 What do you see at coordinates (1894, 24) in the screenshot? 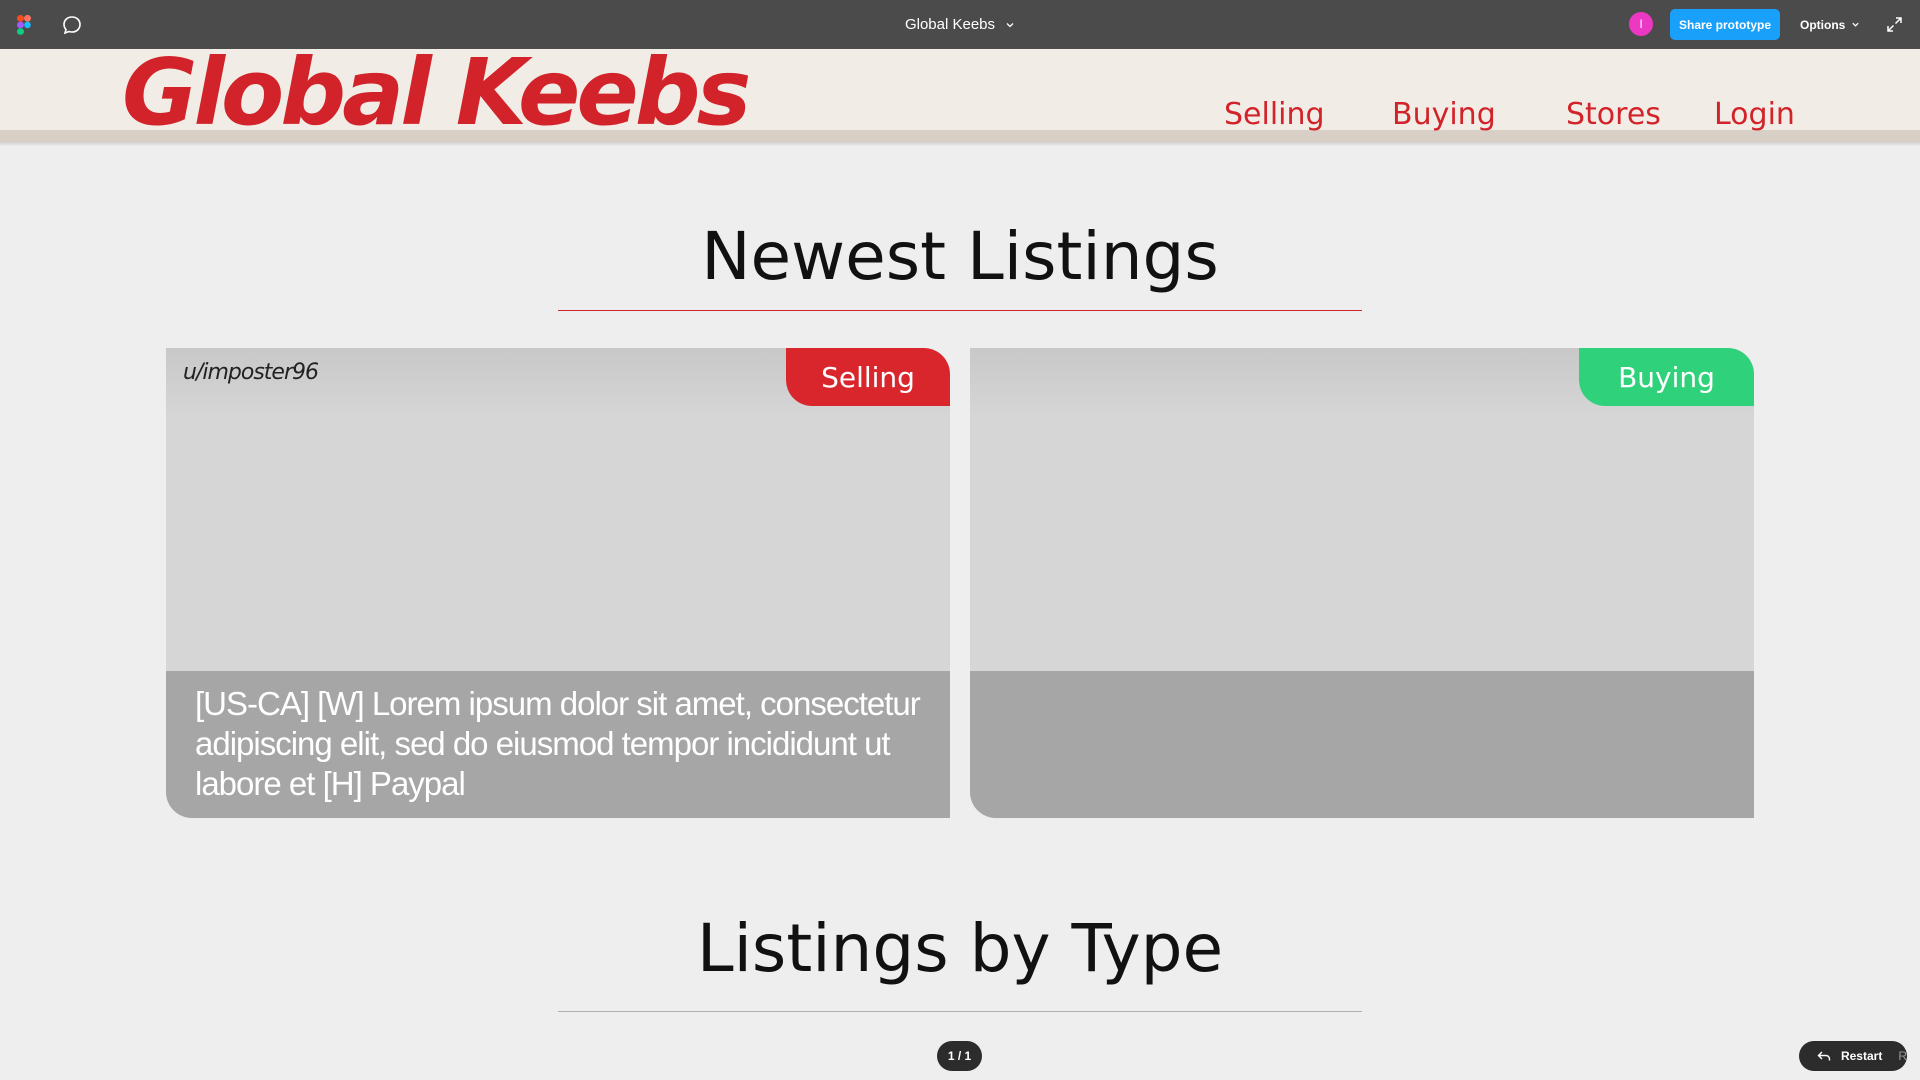
I see `expand-icon` at bounding box center [1894, 24].